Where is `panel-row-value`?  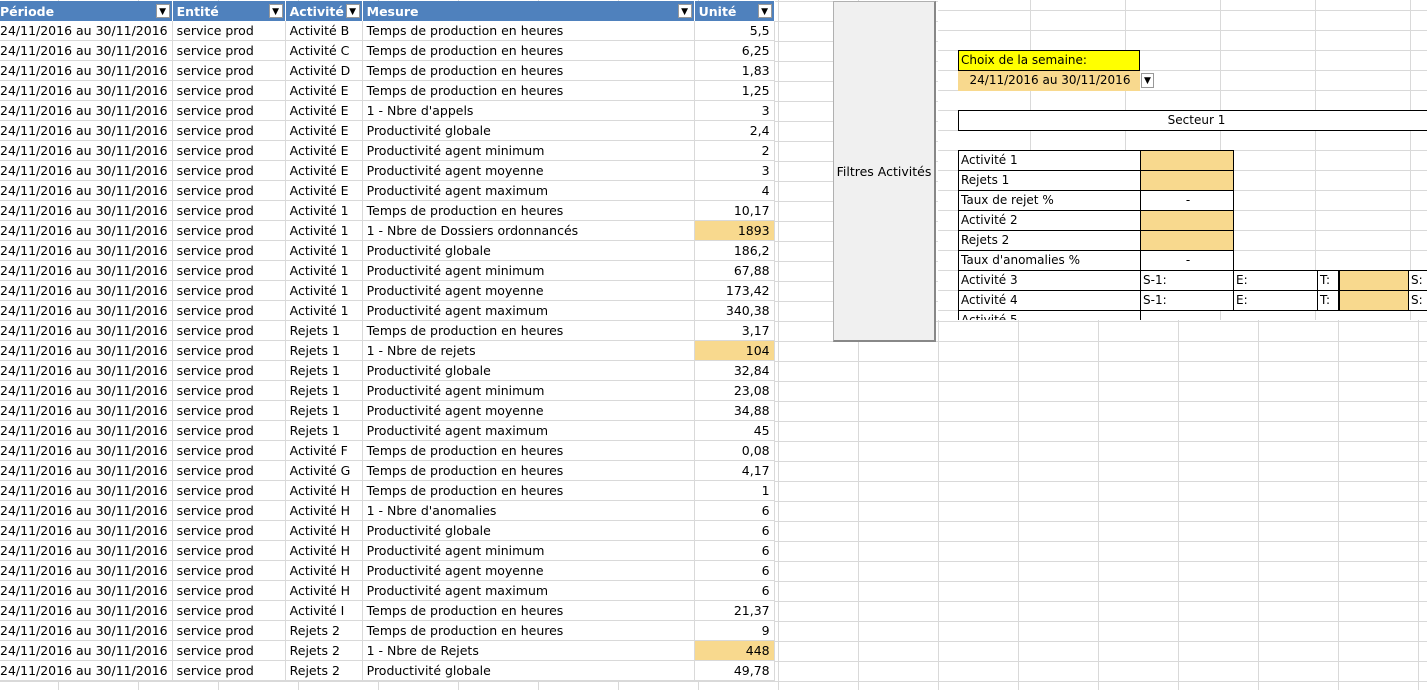 panel-row-value is located at coordinates (1187, 240).